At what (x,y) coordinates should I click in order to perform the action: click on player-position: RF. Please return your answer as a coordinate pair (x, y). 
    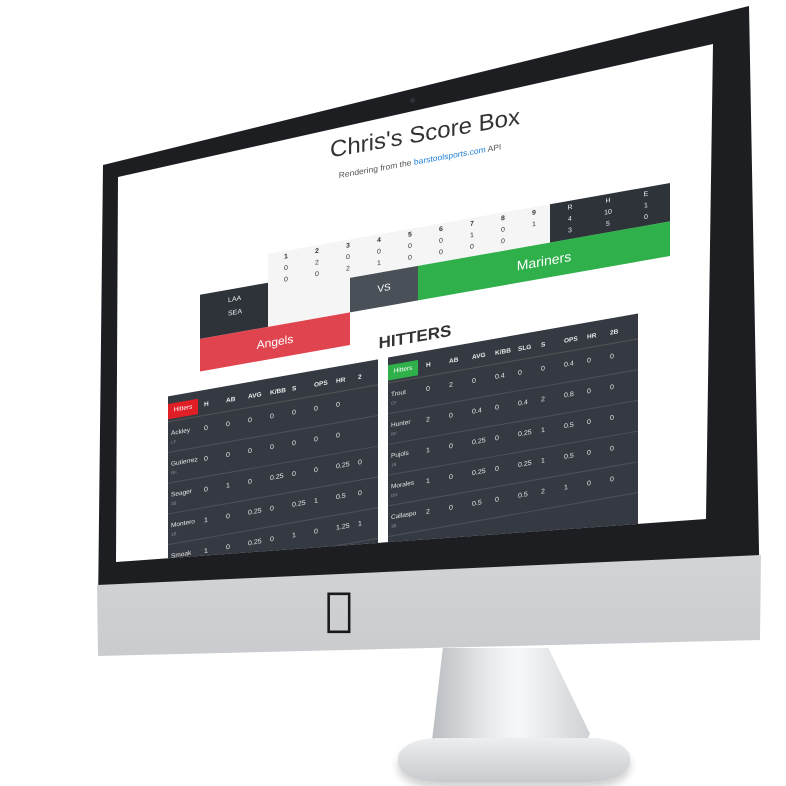
    Looking at the image, I should click on (174, 472).